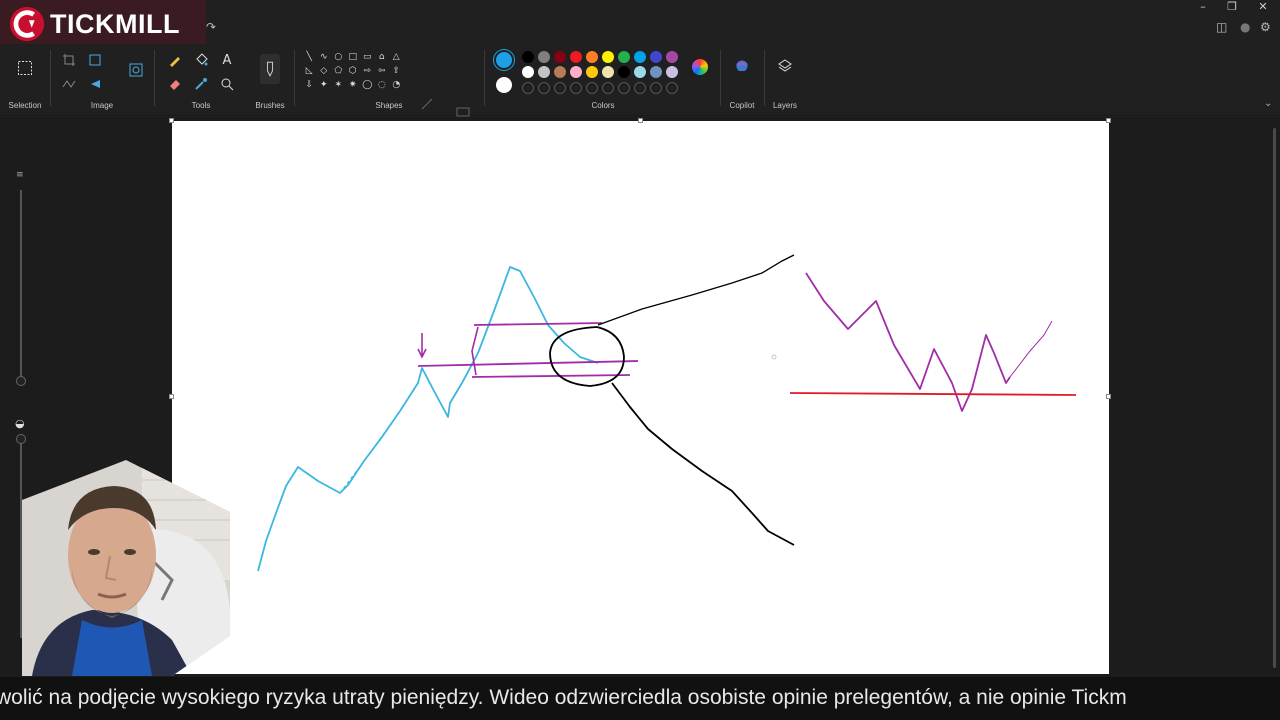 The width and height of the screenshot is (1280, 720). I want to click on magnifier-icon, so click(227, 84).